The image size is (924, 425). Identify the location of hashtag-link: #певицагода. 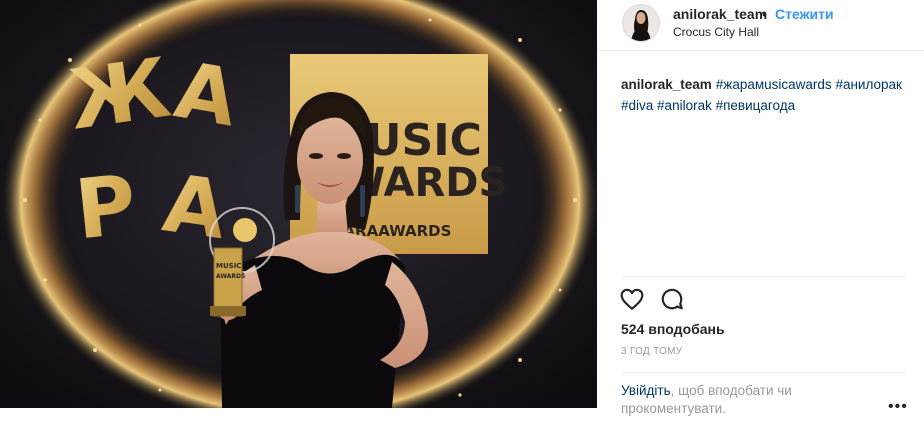
(756, 105).